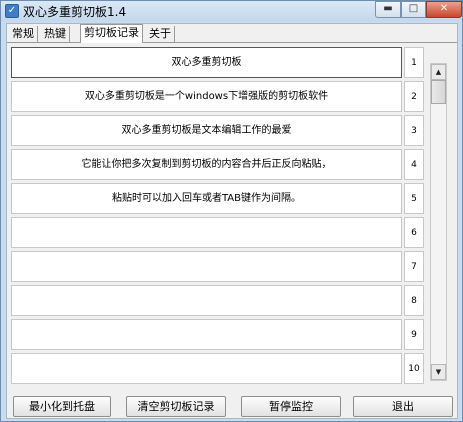 This screenshot has height=422, width=463. Describe the element at coordinates (414, 232) in the screenshot. I see `clip-number: 6` at that location.